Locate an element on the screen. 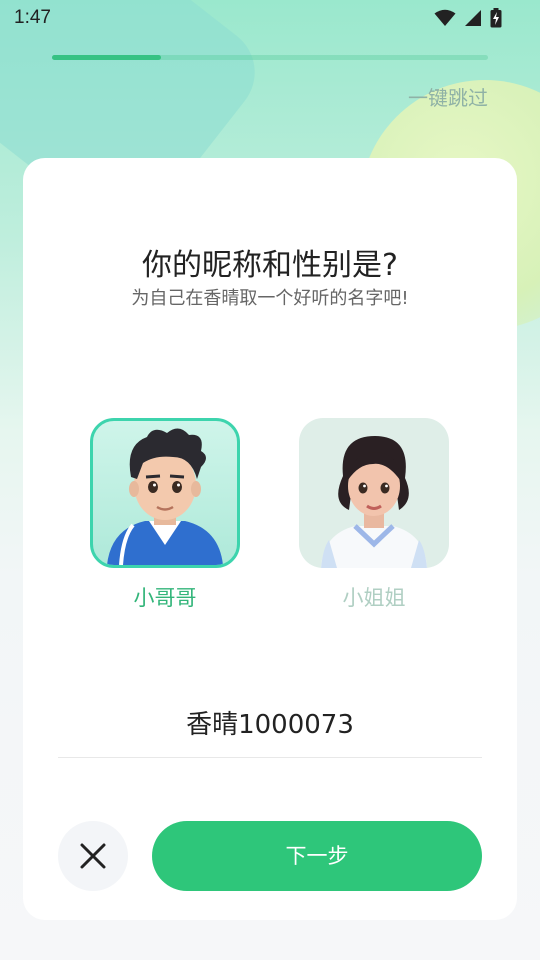 The height and width of the screenshot is (960, 540). skip-button: 一键跳过 is located at coordinates (448, 96).